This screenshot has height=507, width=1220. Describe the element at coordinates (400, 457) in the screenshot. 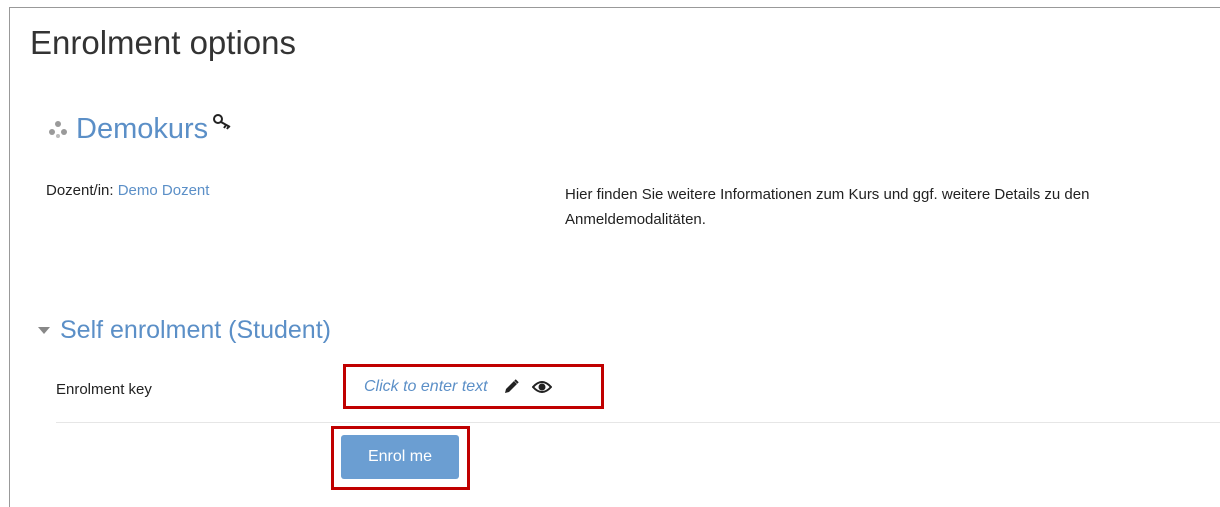

I see `enrol-me-button: Enrol me` at that location.